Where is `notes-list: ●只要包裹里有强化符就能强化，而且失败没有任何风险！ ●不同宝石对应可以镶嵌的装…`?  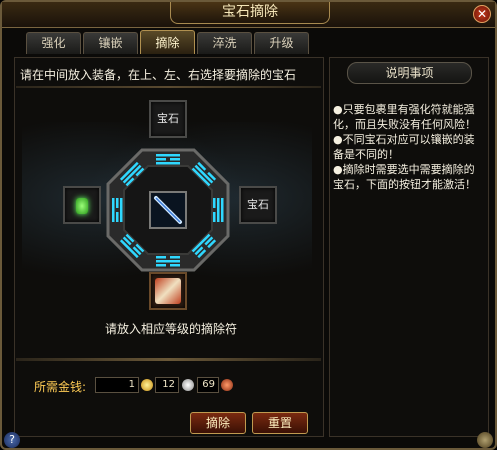
notes-list: ●只要包裹里有强化符就能强化，而且失败没有任何风险！ ●不同宝石对应可以镶嵌的装… is located at coordinates (408, 147).